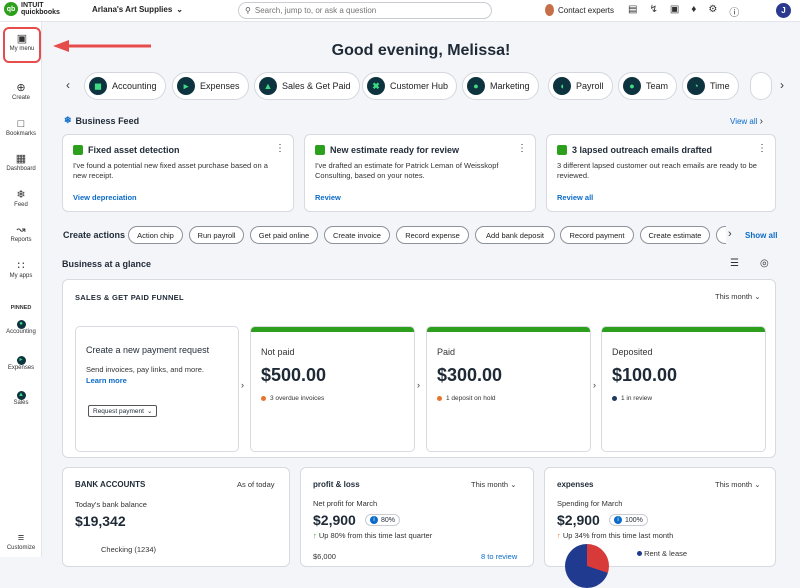  What do you see at coordinates (721, 235) in the screenshot?
I see `chip-overflow` at bounding box center [721, 235].